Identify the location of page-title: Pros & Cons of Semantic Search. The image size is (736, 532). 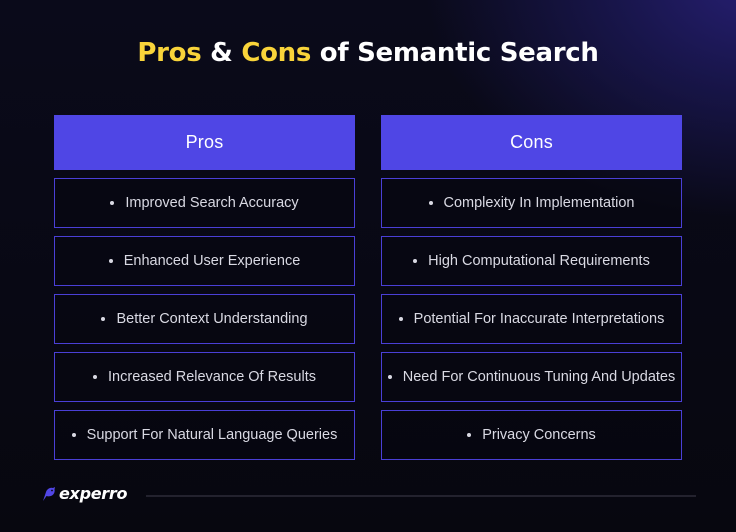
(368, 53).